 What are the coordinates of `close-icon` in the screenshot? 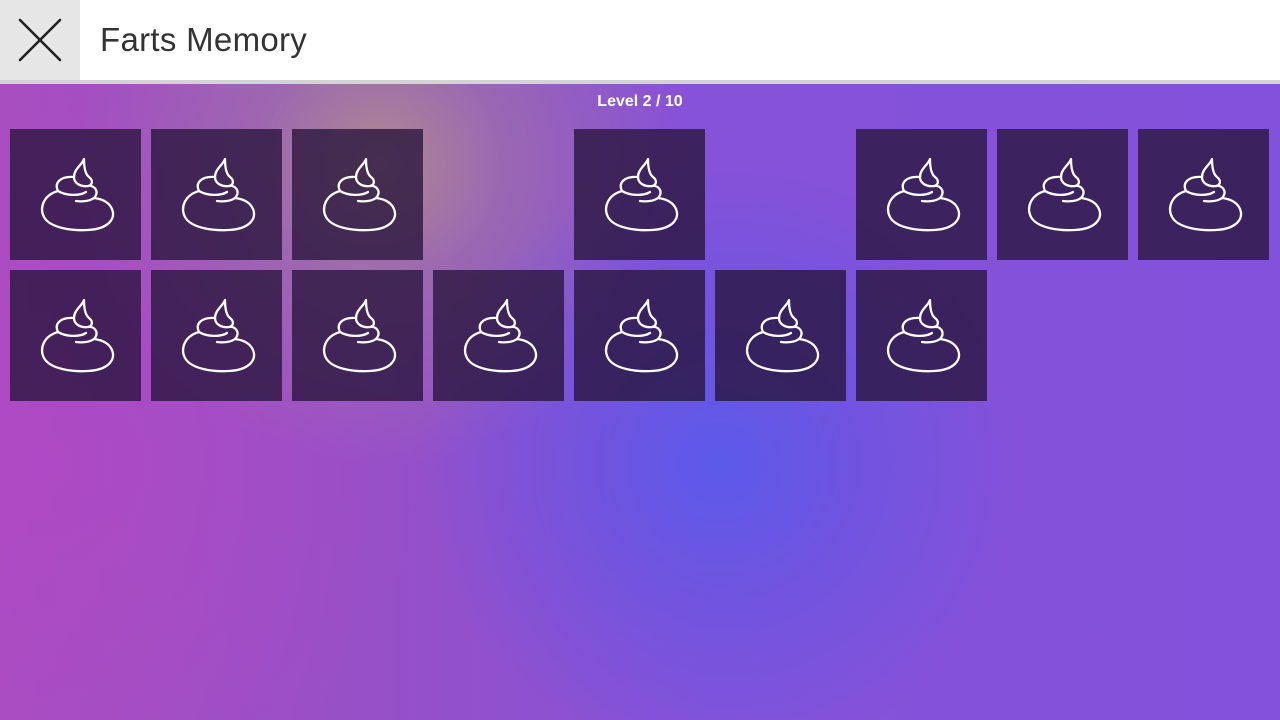 It's located at (40, 40).